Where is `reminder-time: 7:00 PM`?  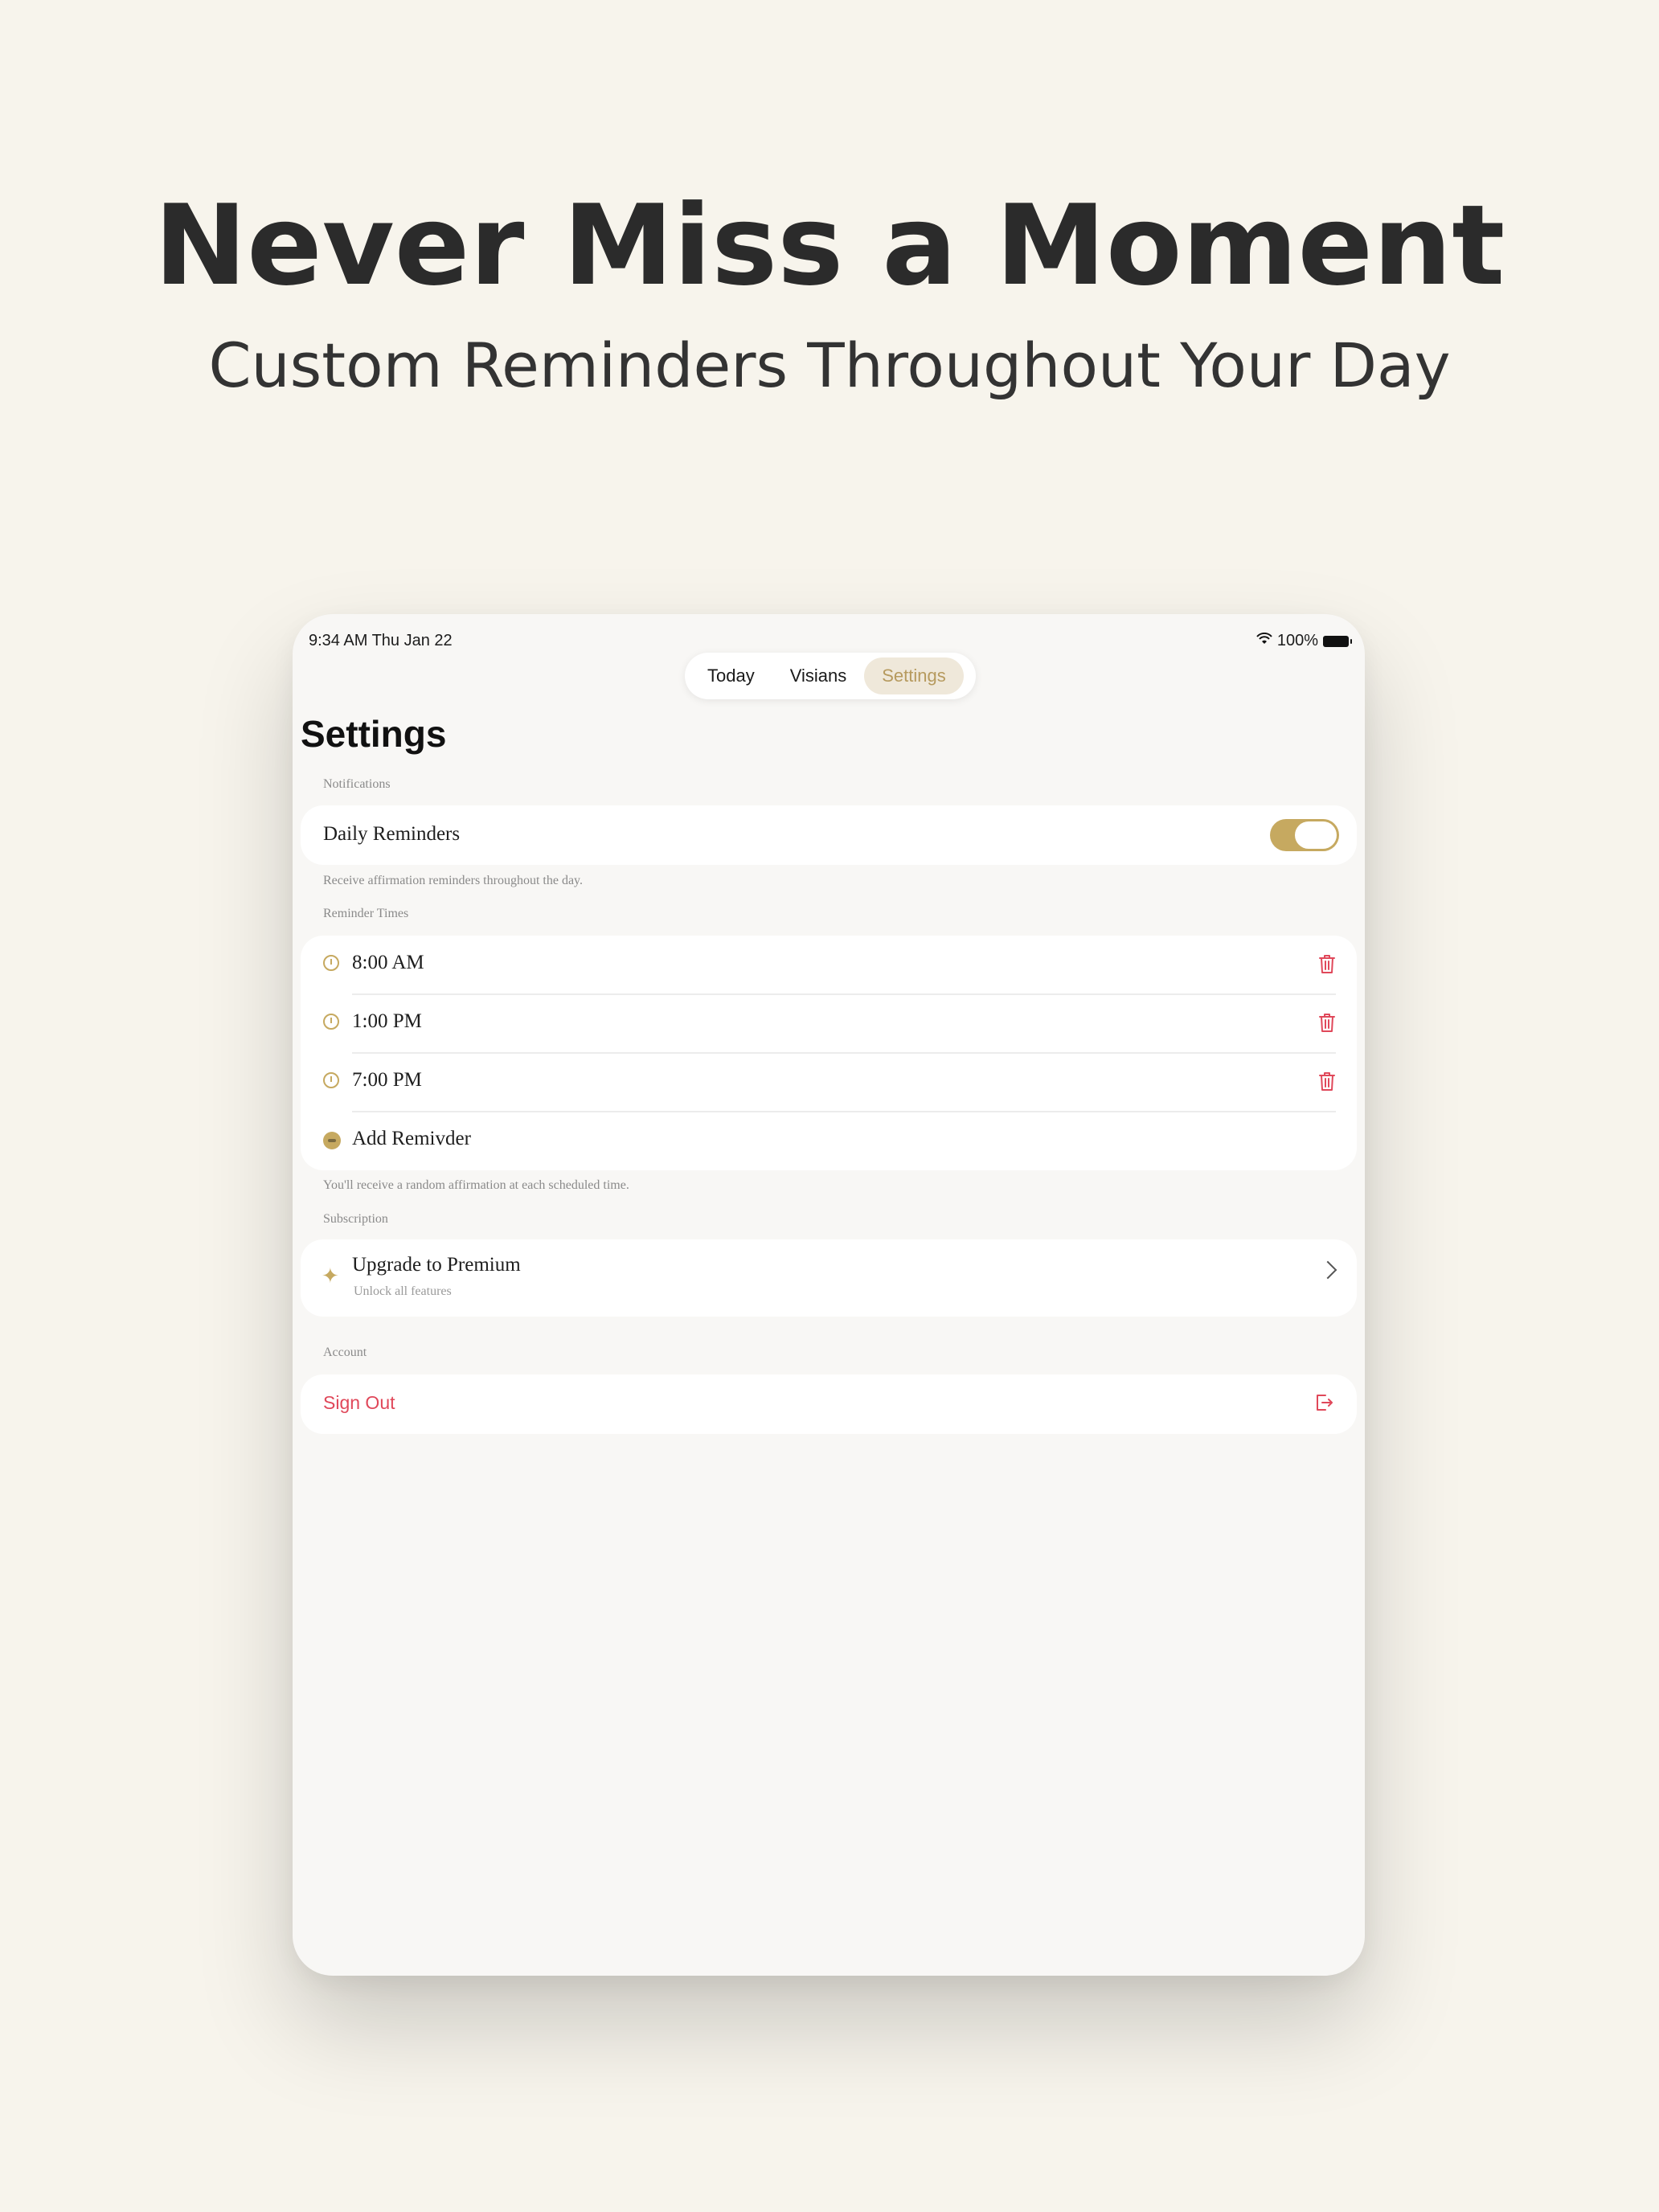 reminder-time: 7:00 PM is located at coordinates (387, 1080).